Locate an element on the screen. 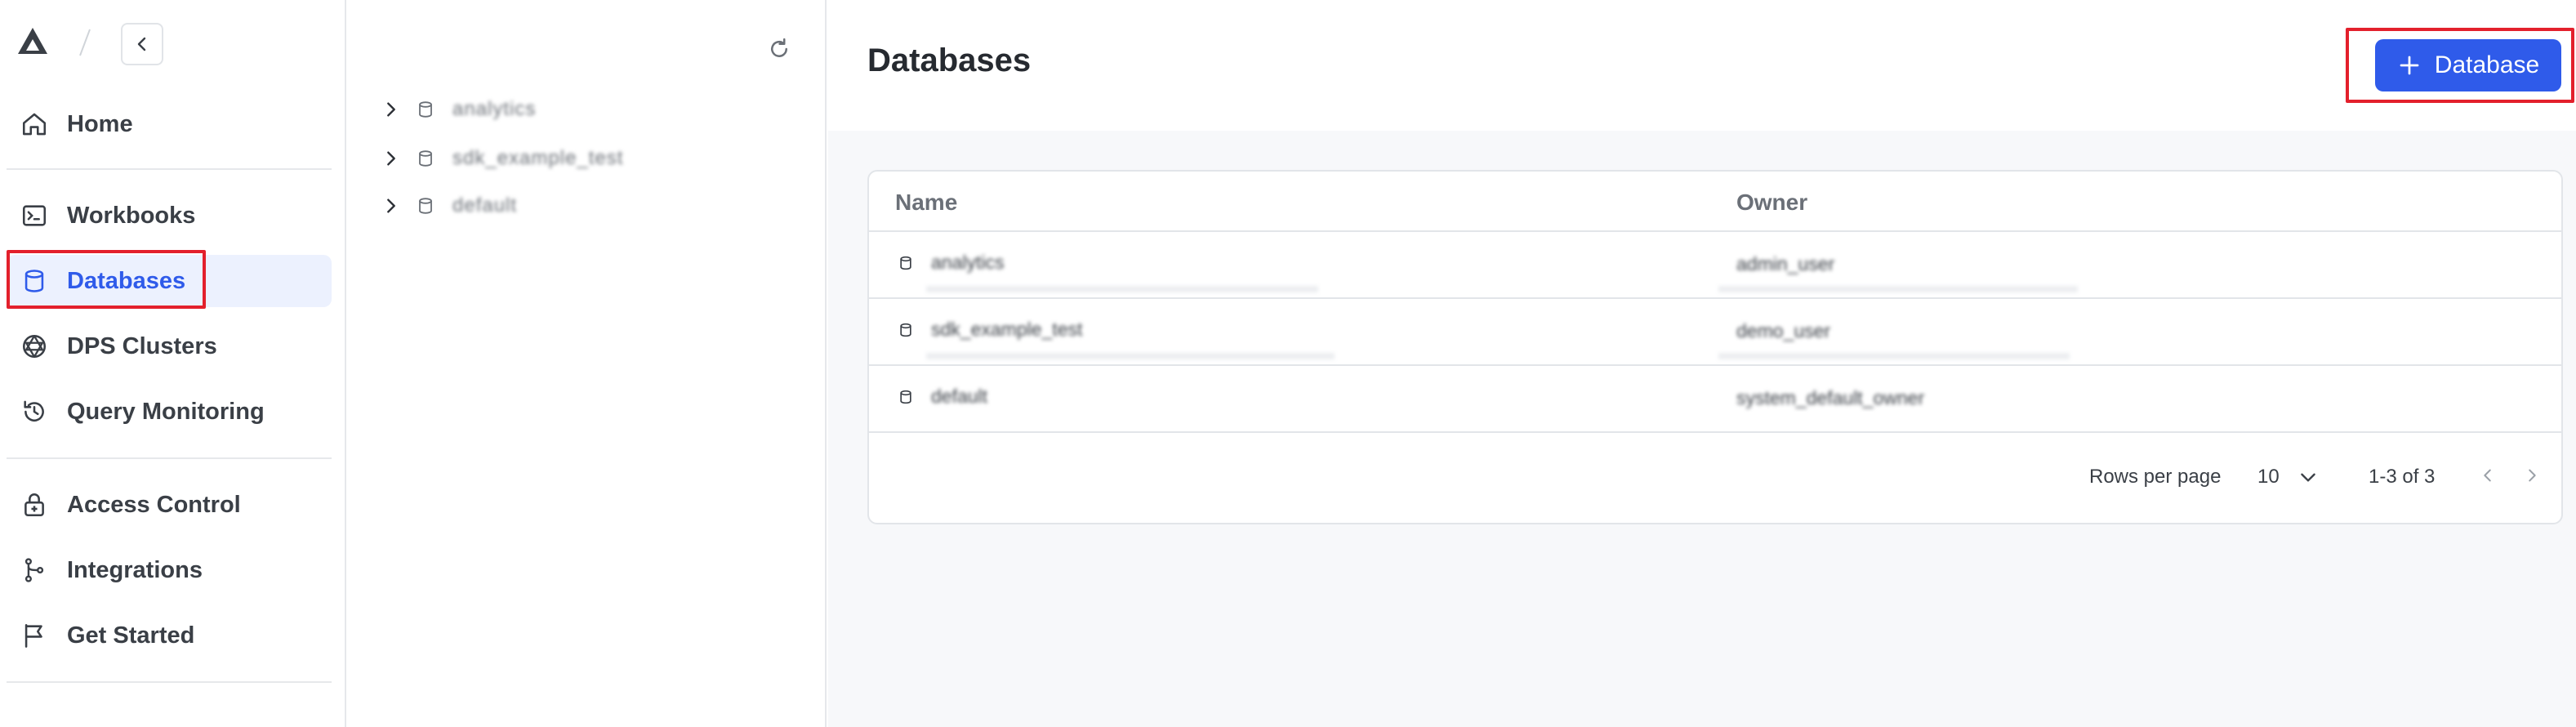  integrations-icon is located at coordinates (34, 570).